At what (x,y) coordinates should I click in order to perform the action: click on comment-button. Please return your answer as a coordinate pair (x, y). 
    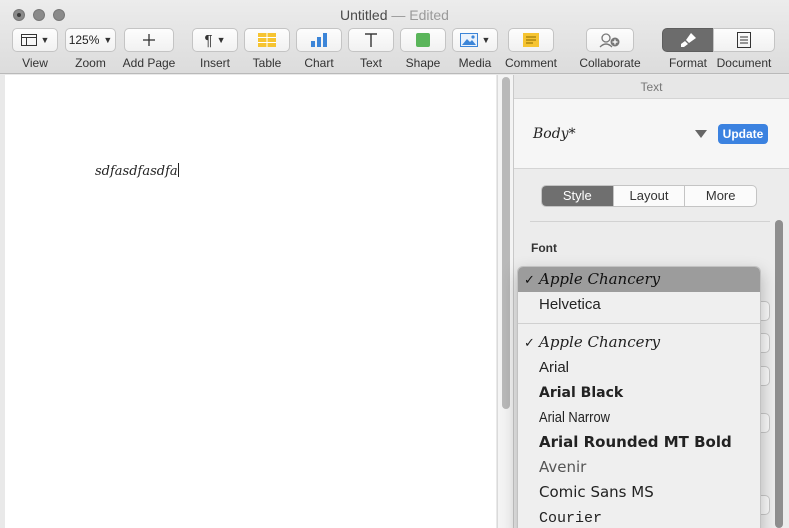
    Looking at the image, I should click on (531, 40).